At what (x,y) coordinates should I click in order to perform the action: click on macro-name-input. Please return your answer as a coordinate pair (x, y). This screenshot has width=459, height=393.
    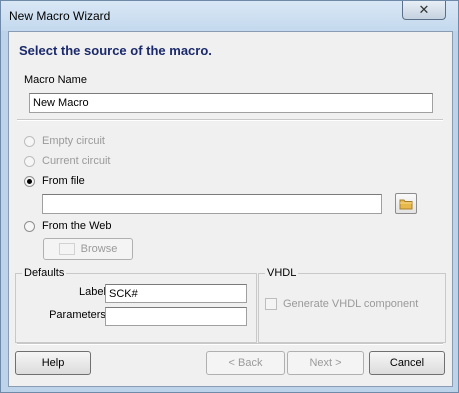
    Looking at the image, I should click on (231, 103).